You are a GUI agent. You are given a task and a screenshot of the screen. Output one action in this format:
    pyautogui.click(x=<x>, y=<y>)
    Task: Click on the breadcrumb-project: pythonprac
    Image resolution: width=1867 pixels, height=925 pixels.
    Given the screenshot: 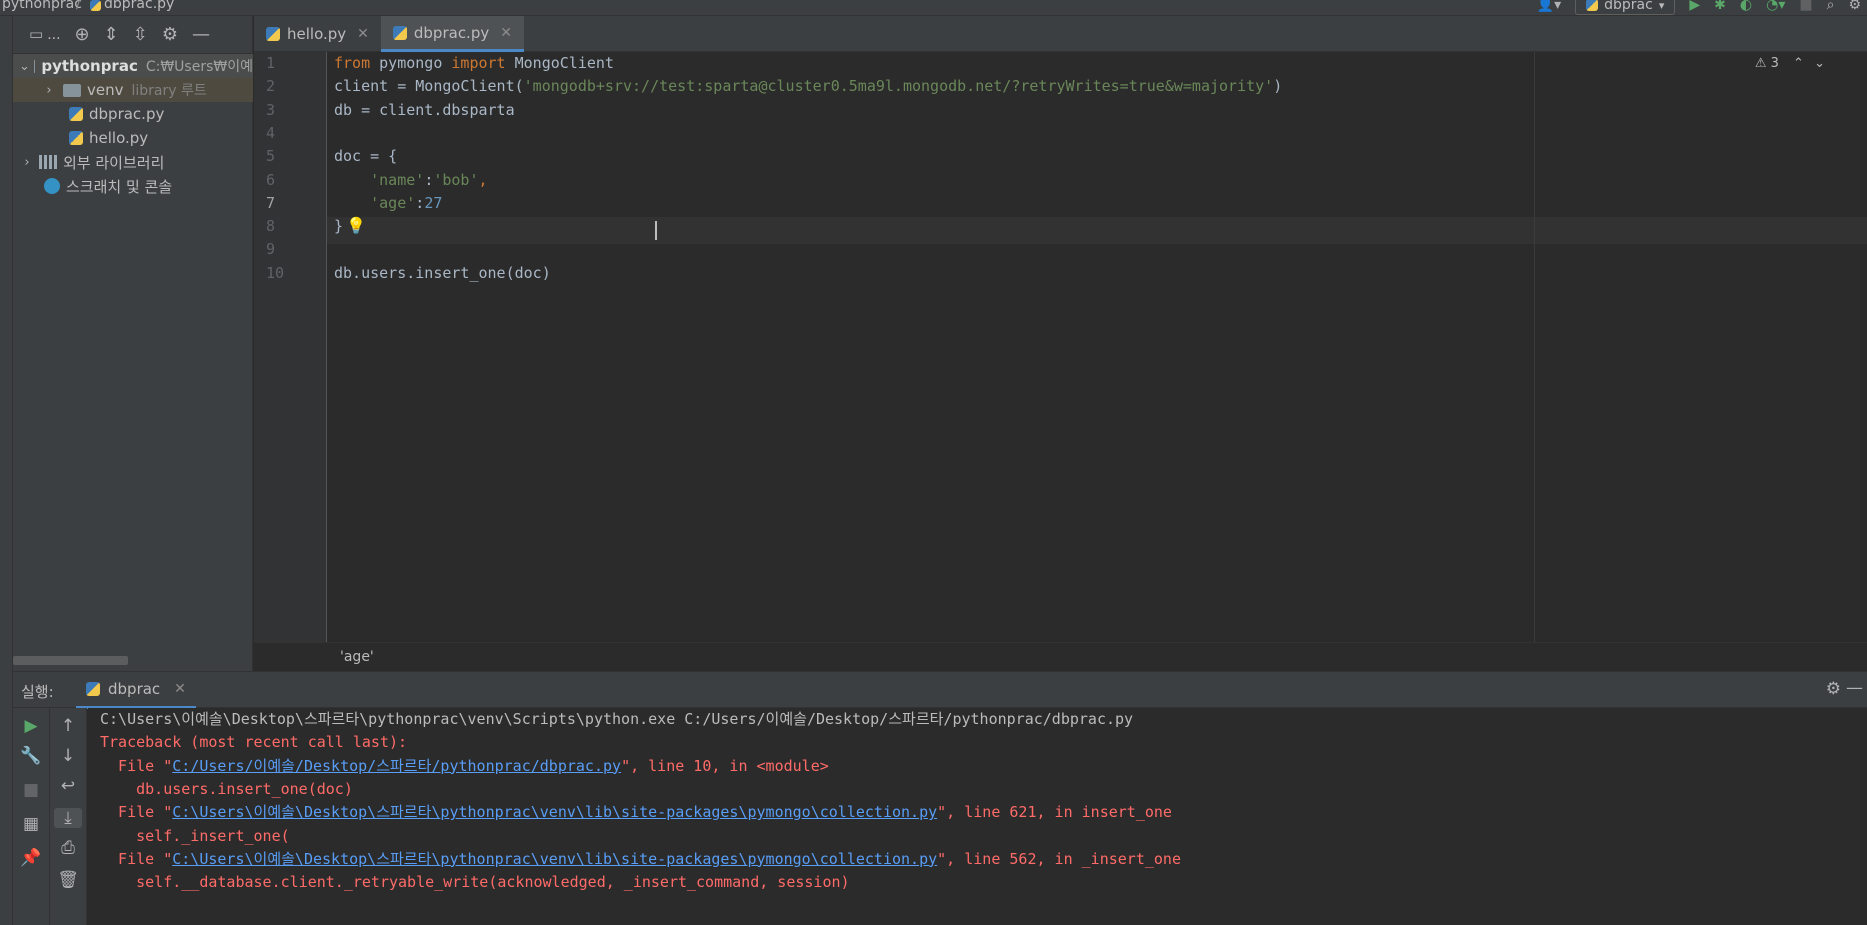 What is the action you would take?
    pyautogui.click(x=42, y=6)
    